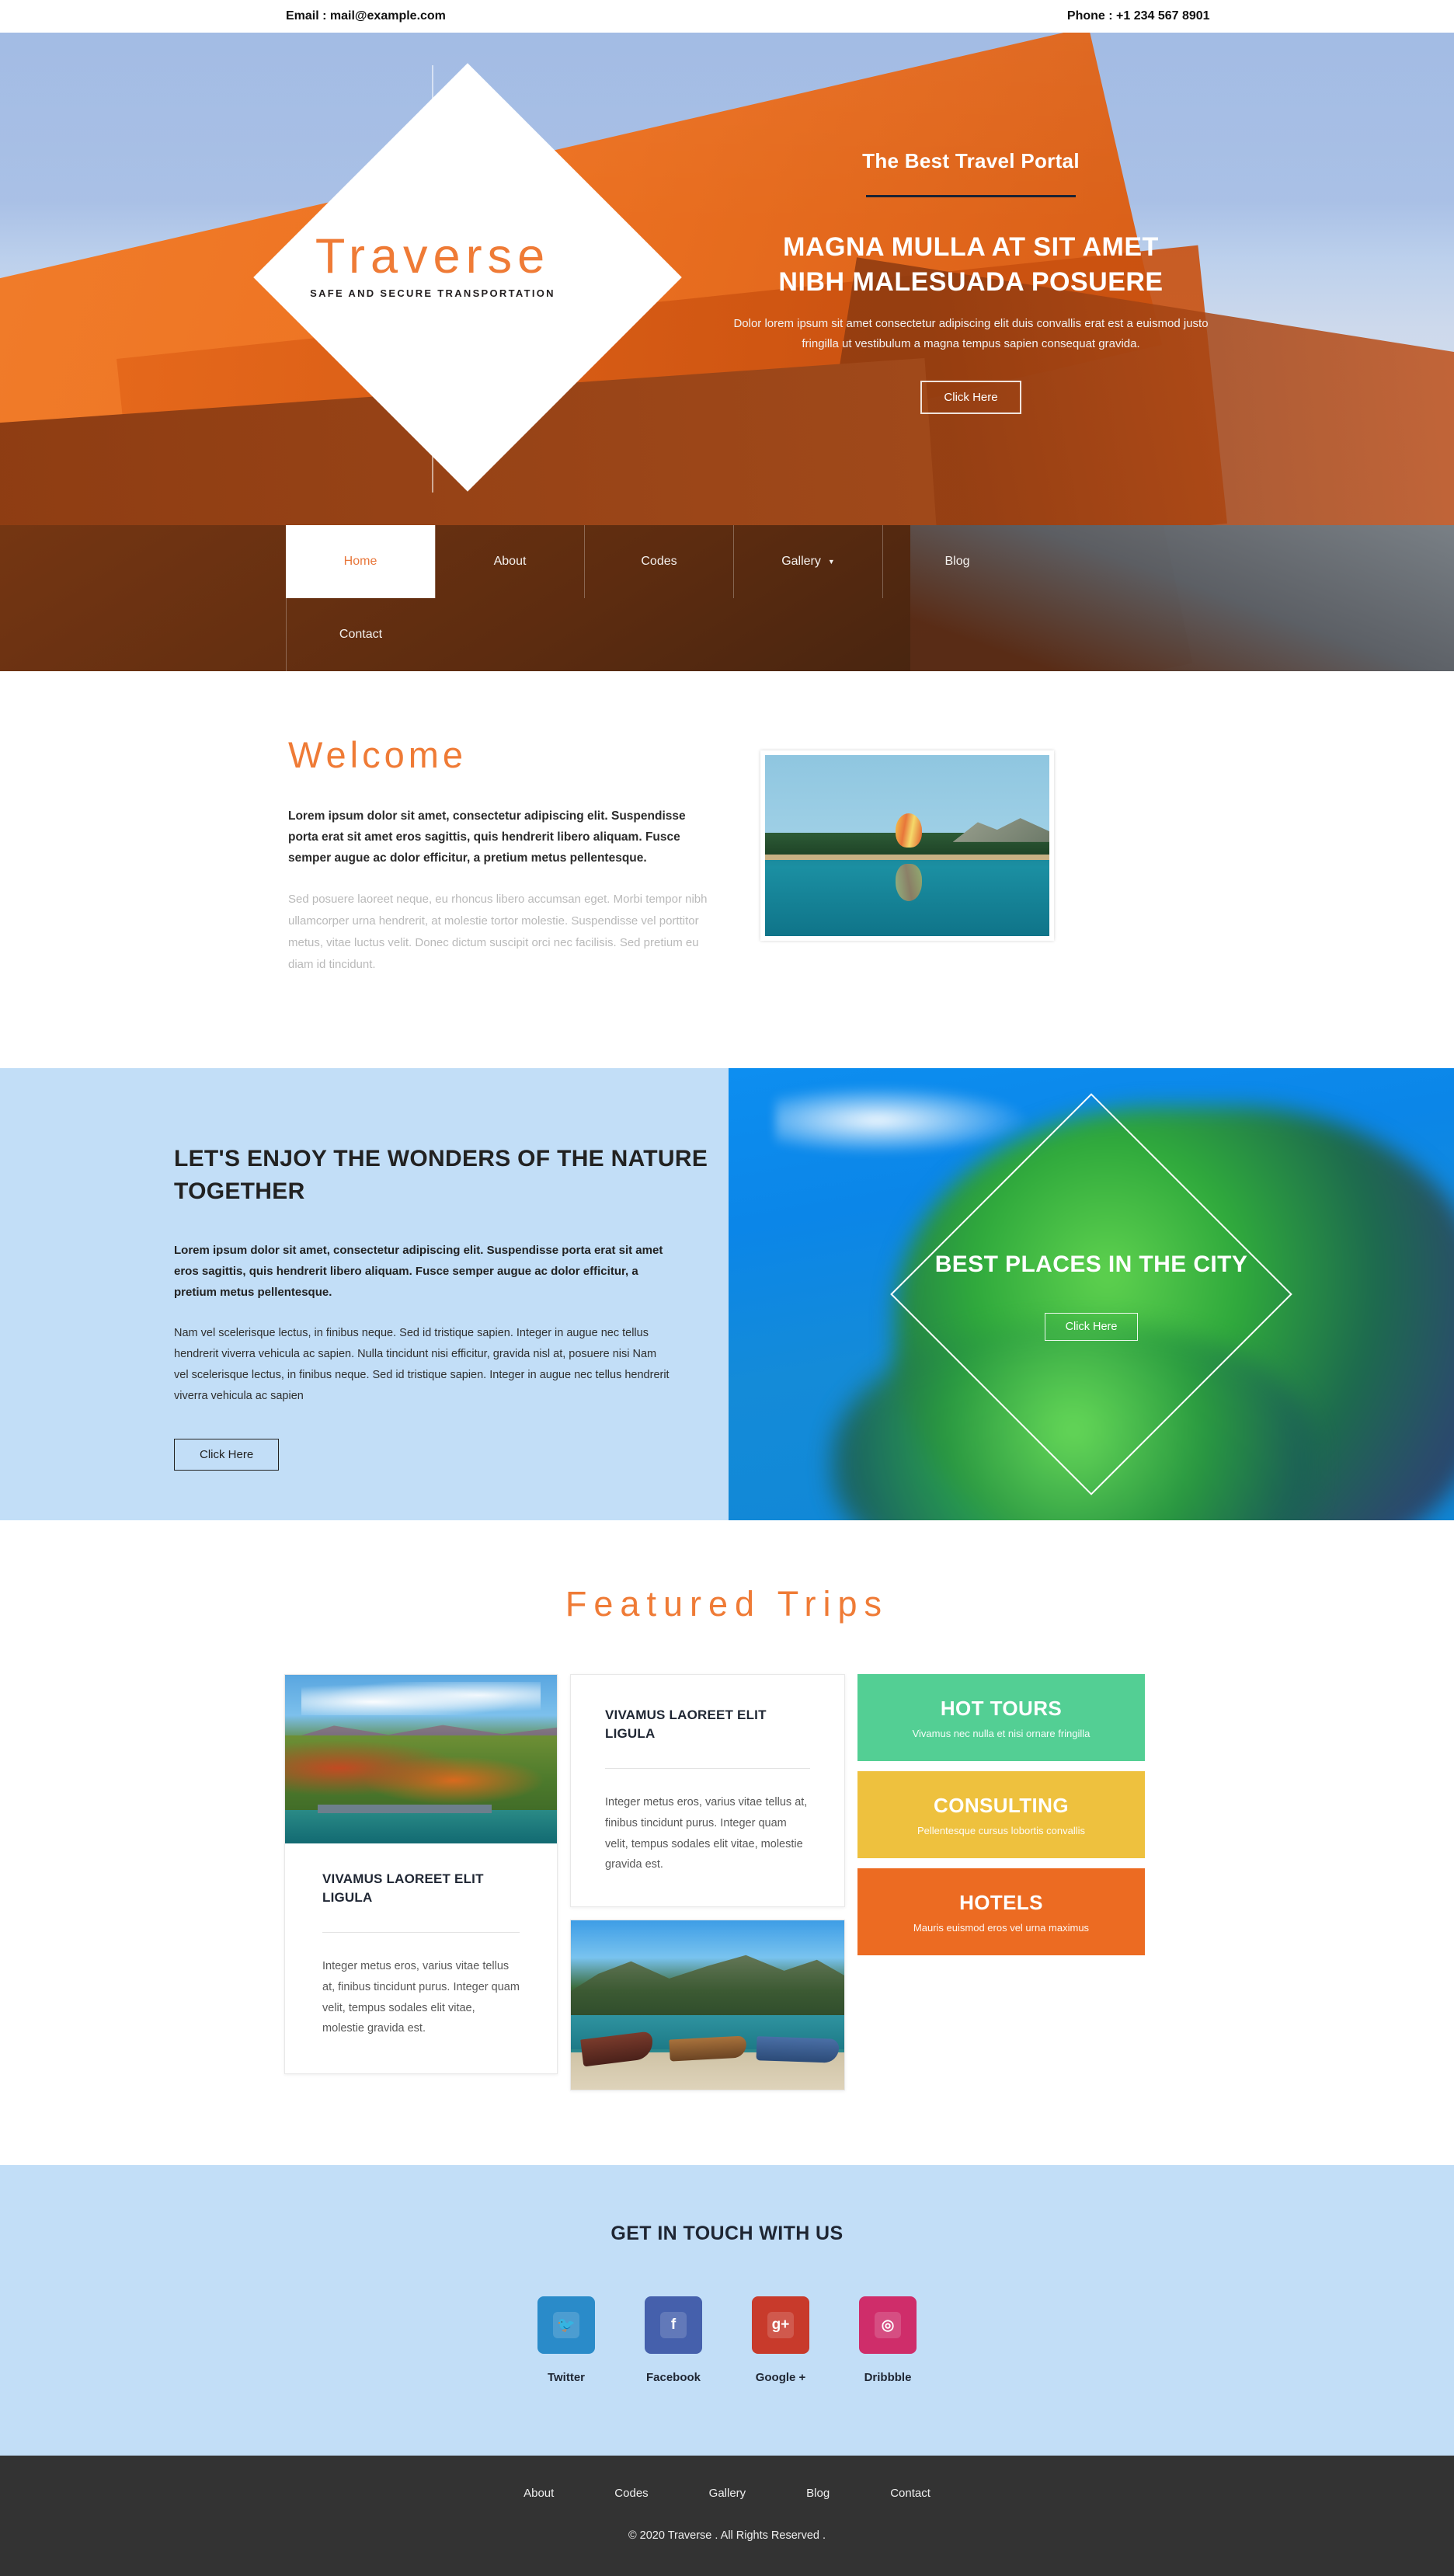  What do you see at coordinates (910, 2493) in the screenshot?
I see `footer-link-contact: Contact` at bounding box center [910, 2493].